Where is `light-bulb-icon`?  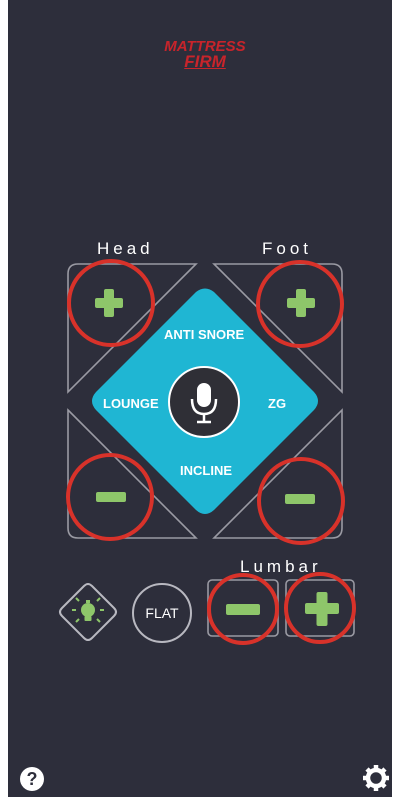
light-bulb-icon is located at coordinates (88, 610).